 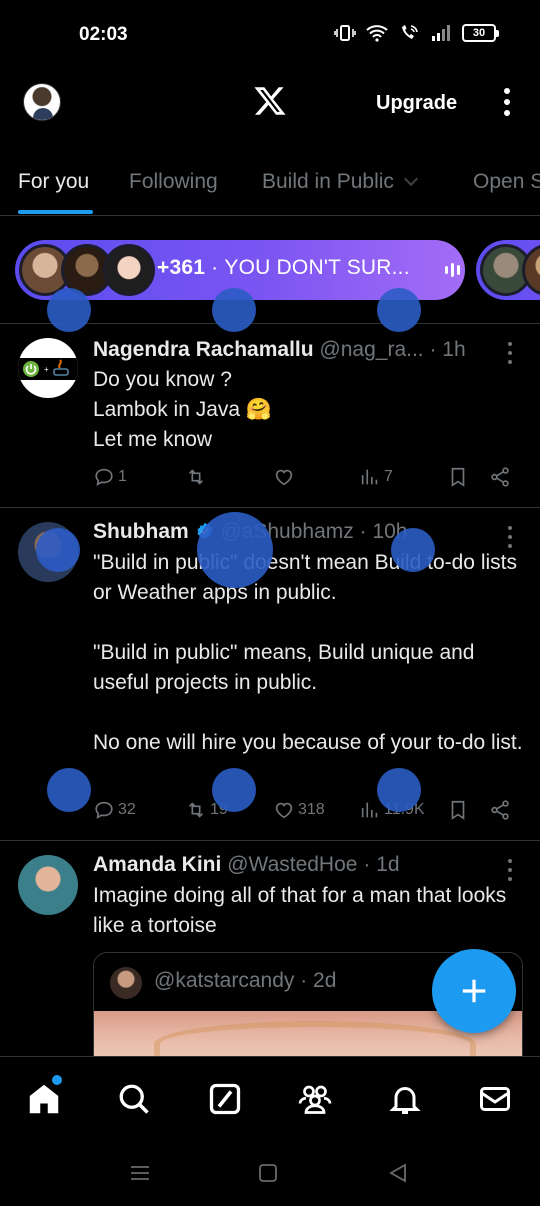 I want to click on author-name: Shubham, so click(x=141, y=531).